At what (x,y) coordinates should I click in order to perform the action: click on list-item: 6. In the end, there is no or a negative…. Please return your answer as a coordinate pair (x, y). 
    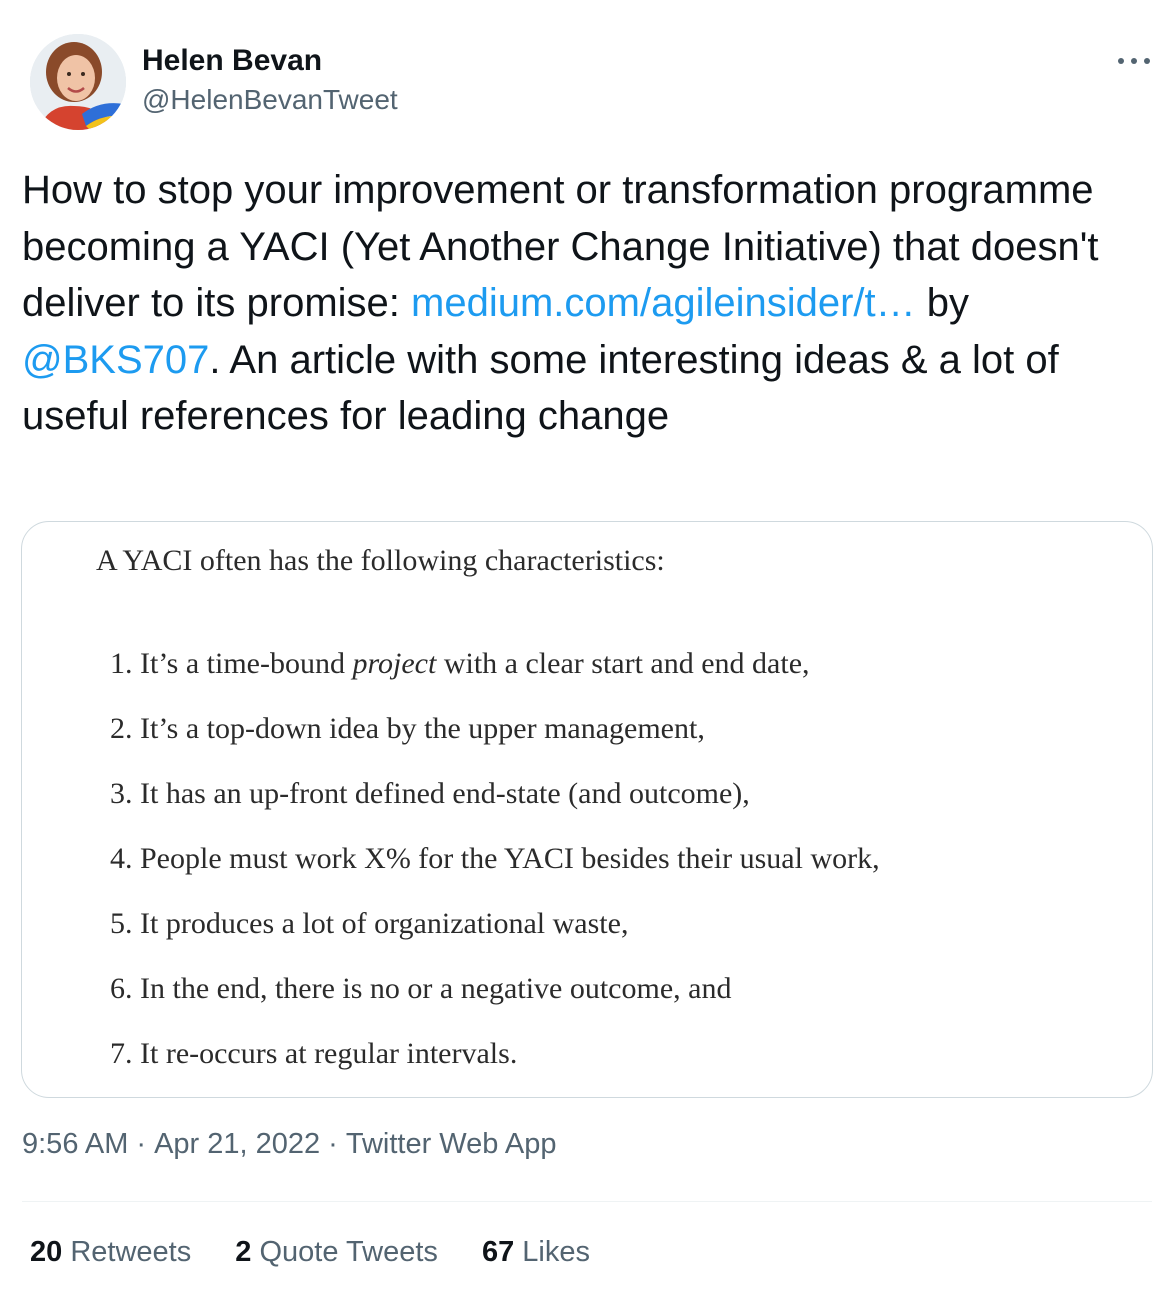
    Looking at the image, I should click on (421, 988).